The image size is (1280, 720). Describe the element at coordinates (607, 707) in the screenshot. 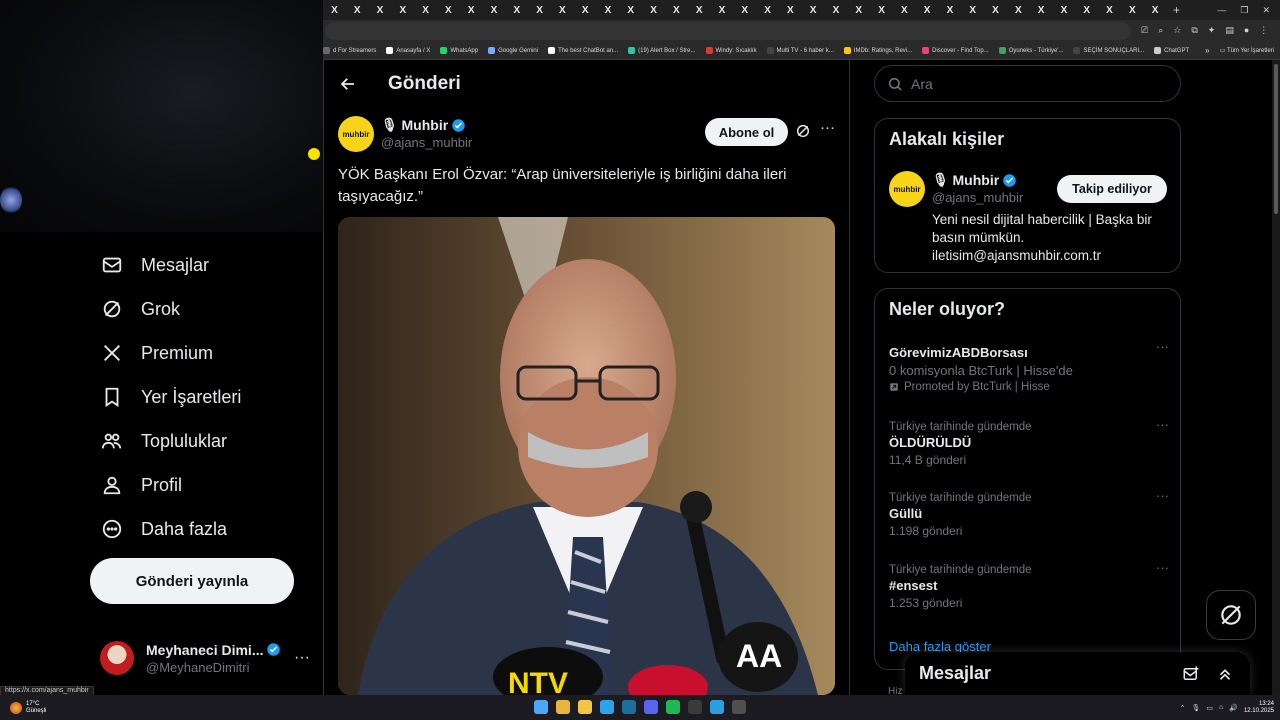

I see `edge-icon` at that location.